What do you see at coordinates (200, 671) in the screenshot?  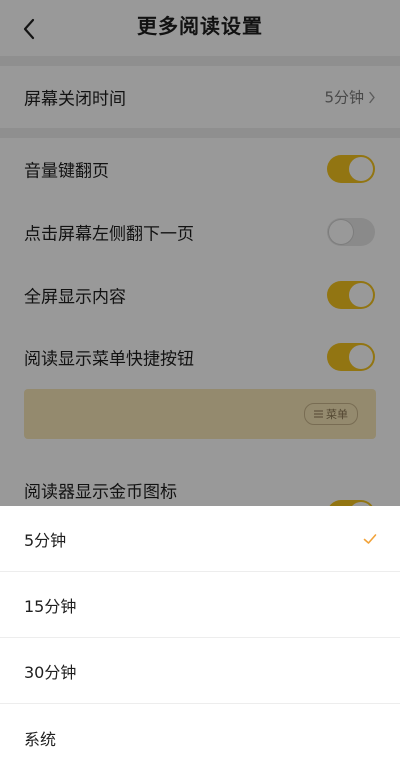 I see `option-30-minutes: 30分钟` at bounding box center [200, 671].